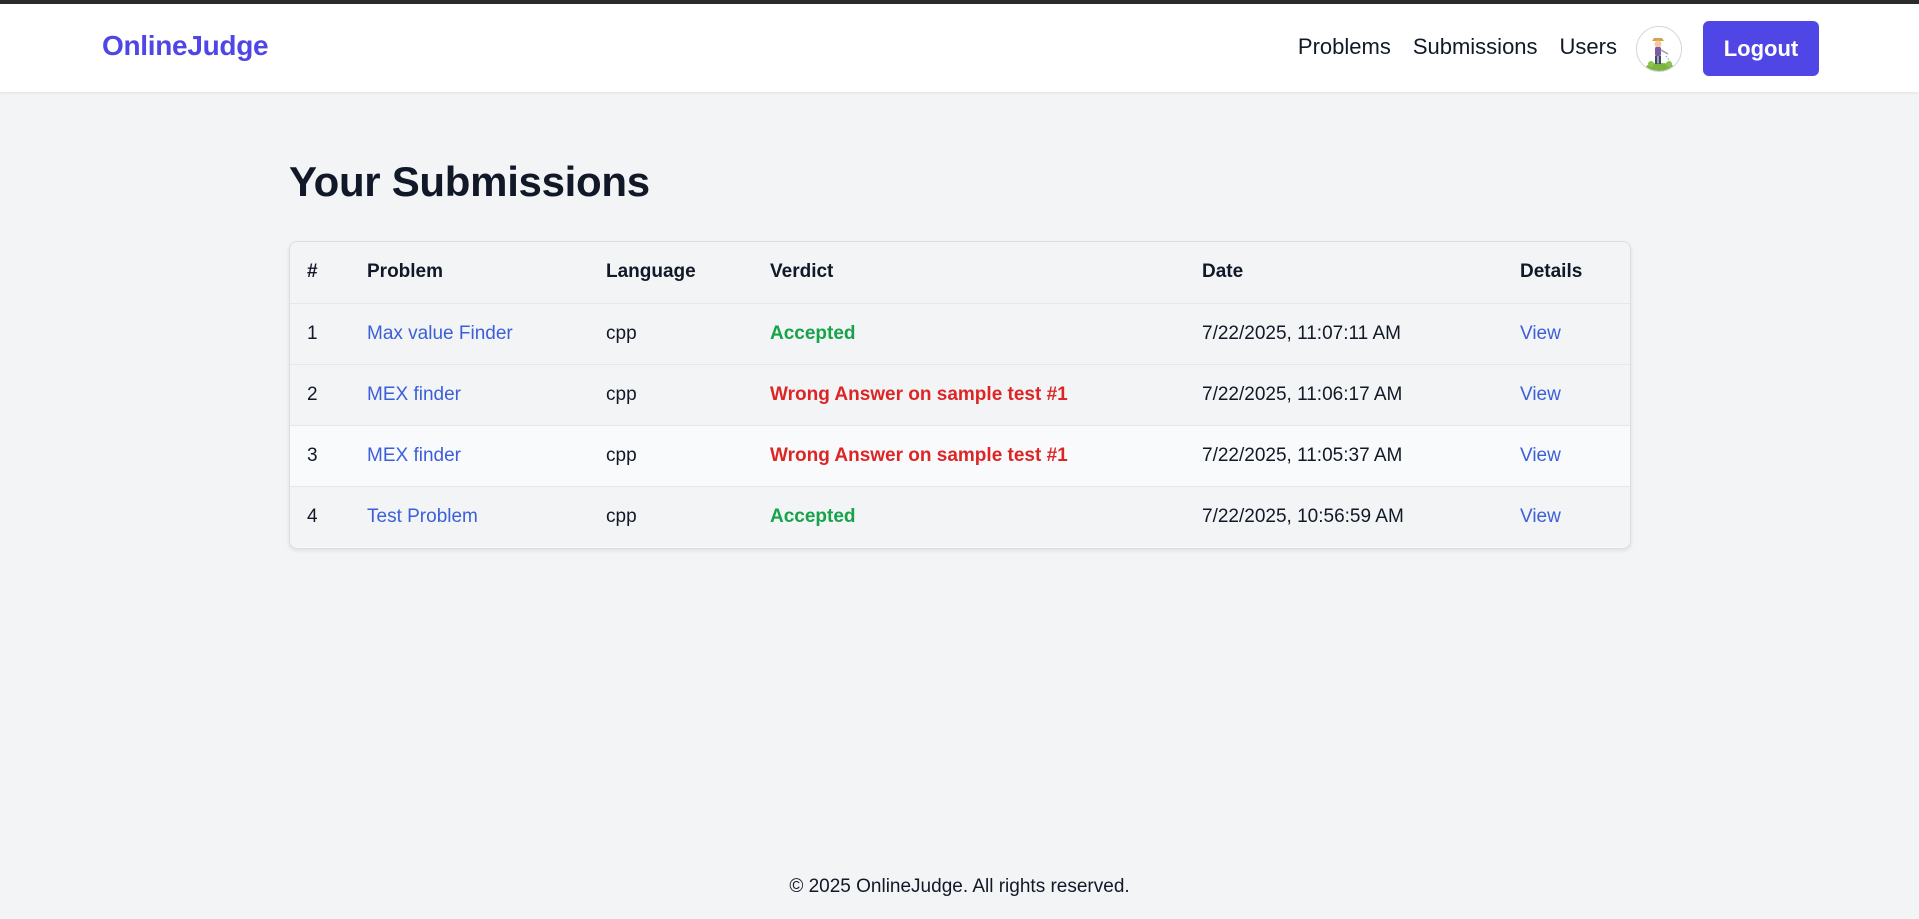 The image size is (1919, 919). Describe the element at coordinates (1344, 272) in the screenshot. I see `column-header-date: Date` at that location.